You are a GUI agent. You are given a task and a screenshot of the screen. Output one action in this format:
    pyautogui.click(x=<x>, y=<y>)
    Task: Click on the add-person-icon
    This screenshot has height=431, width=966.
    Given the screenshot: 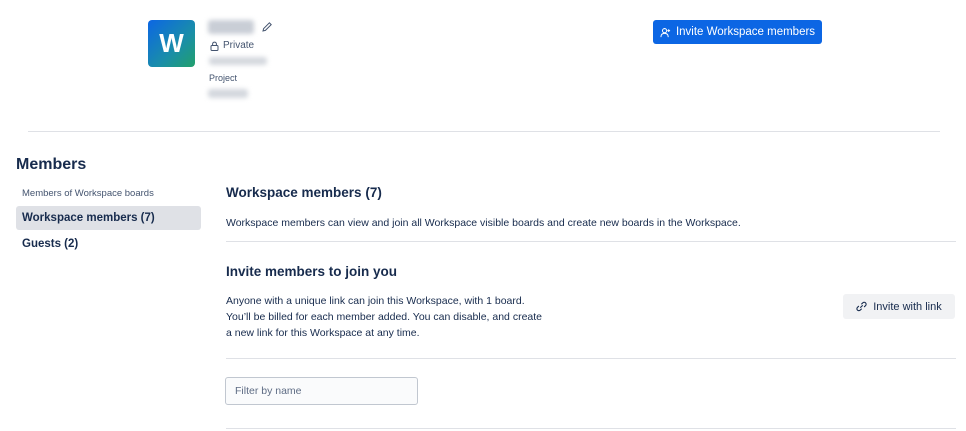 What is the action you would take?
    pyautogui.click(x=665, y=32)
    